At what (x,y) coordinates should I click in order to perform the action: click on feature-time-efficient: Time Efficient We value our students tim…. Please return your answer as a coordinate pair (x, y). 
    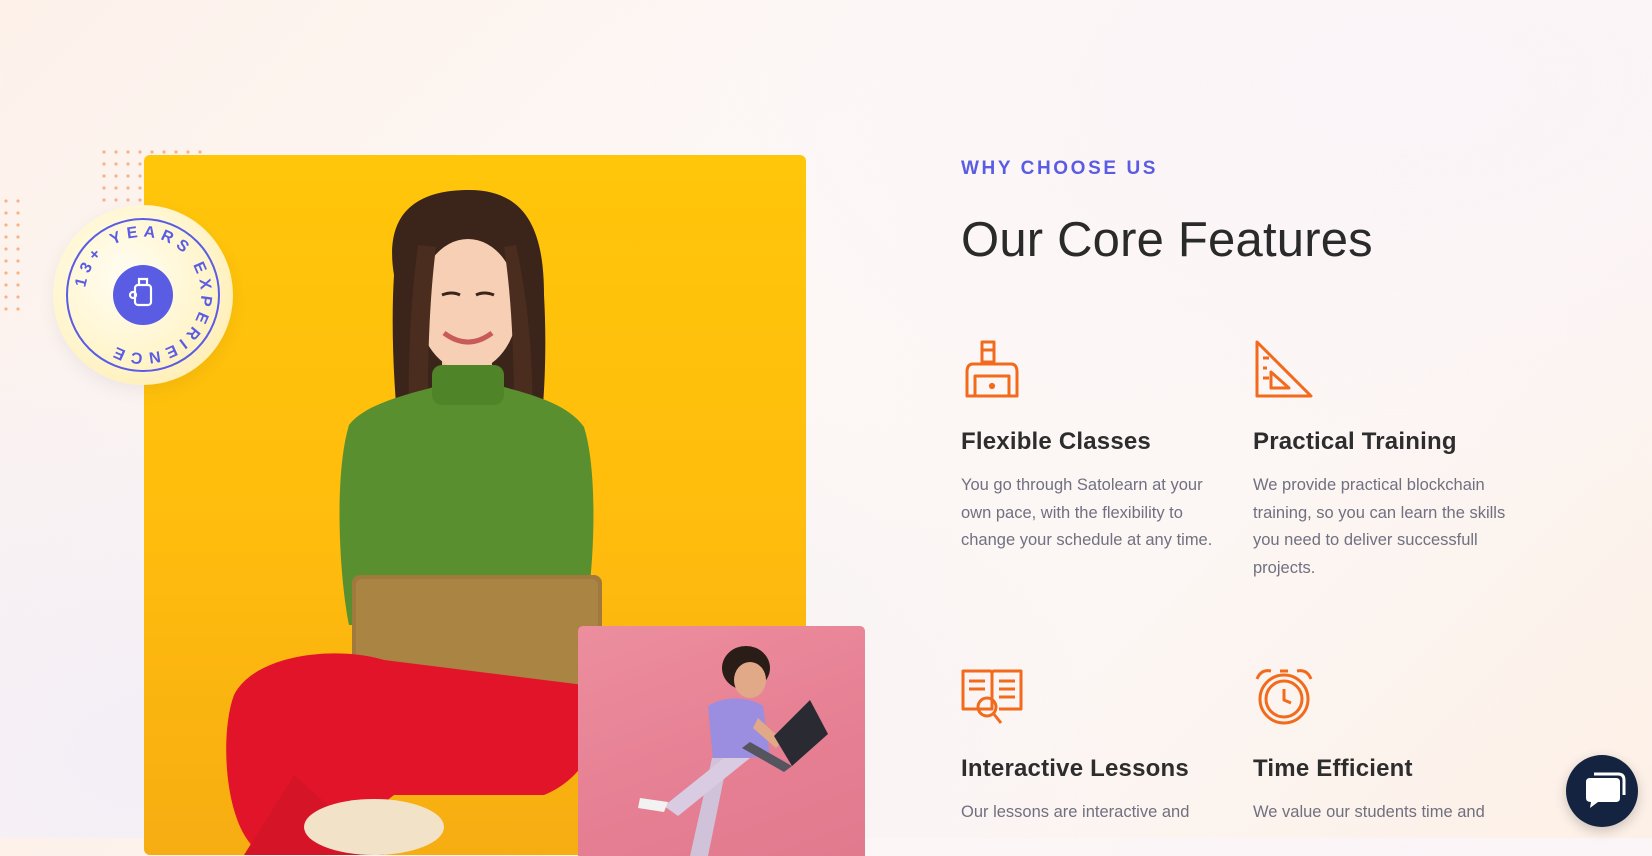
    Looking at the image, I should click on (1383, 746).